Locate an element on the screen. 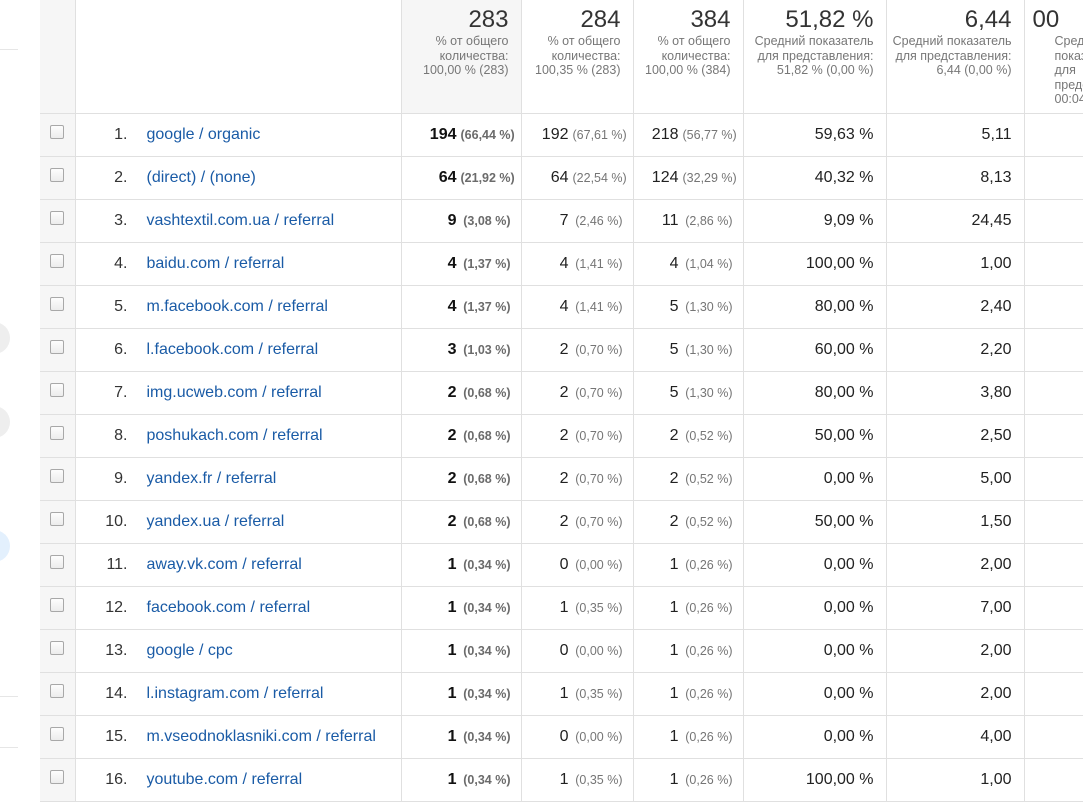 This screenshot has height=802, width=1083. row-number: 10. is located at coordinates (102, 522).